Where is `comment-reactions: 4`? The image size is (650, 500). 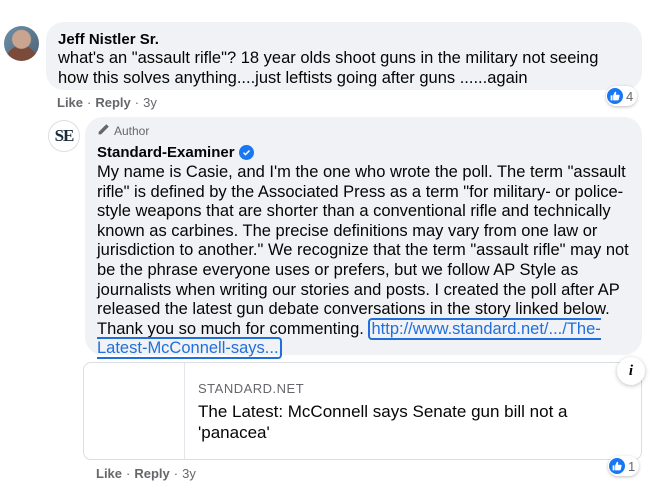 comment-reactions: 4 is located at coordinates (622, 96).